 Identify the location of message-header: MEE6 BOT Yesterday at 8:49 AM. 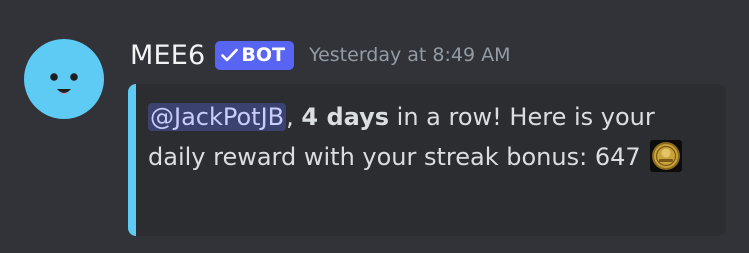
(320, 55).